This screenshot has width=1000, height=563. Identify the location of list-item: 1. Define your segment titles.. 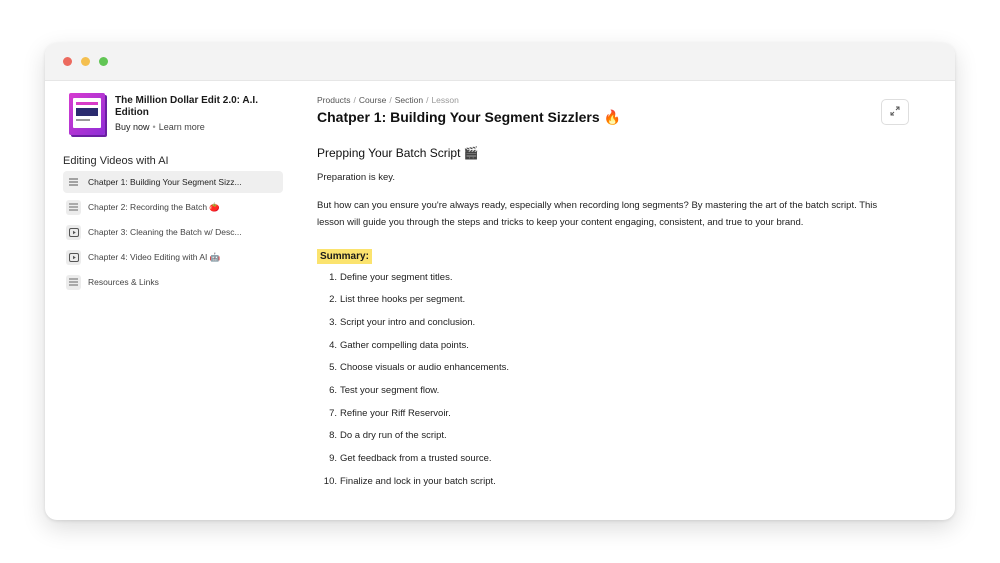
(617, 283).